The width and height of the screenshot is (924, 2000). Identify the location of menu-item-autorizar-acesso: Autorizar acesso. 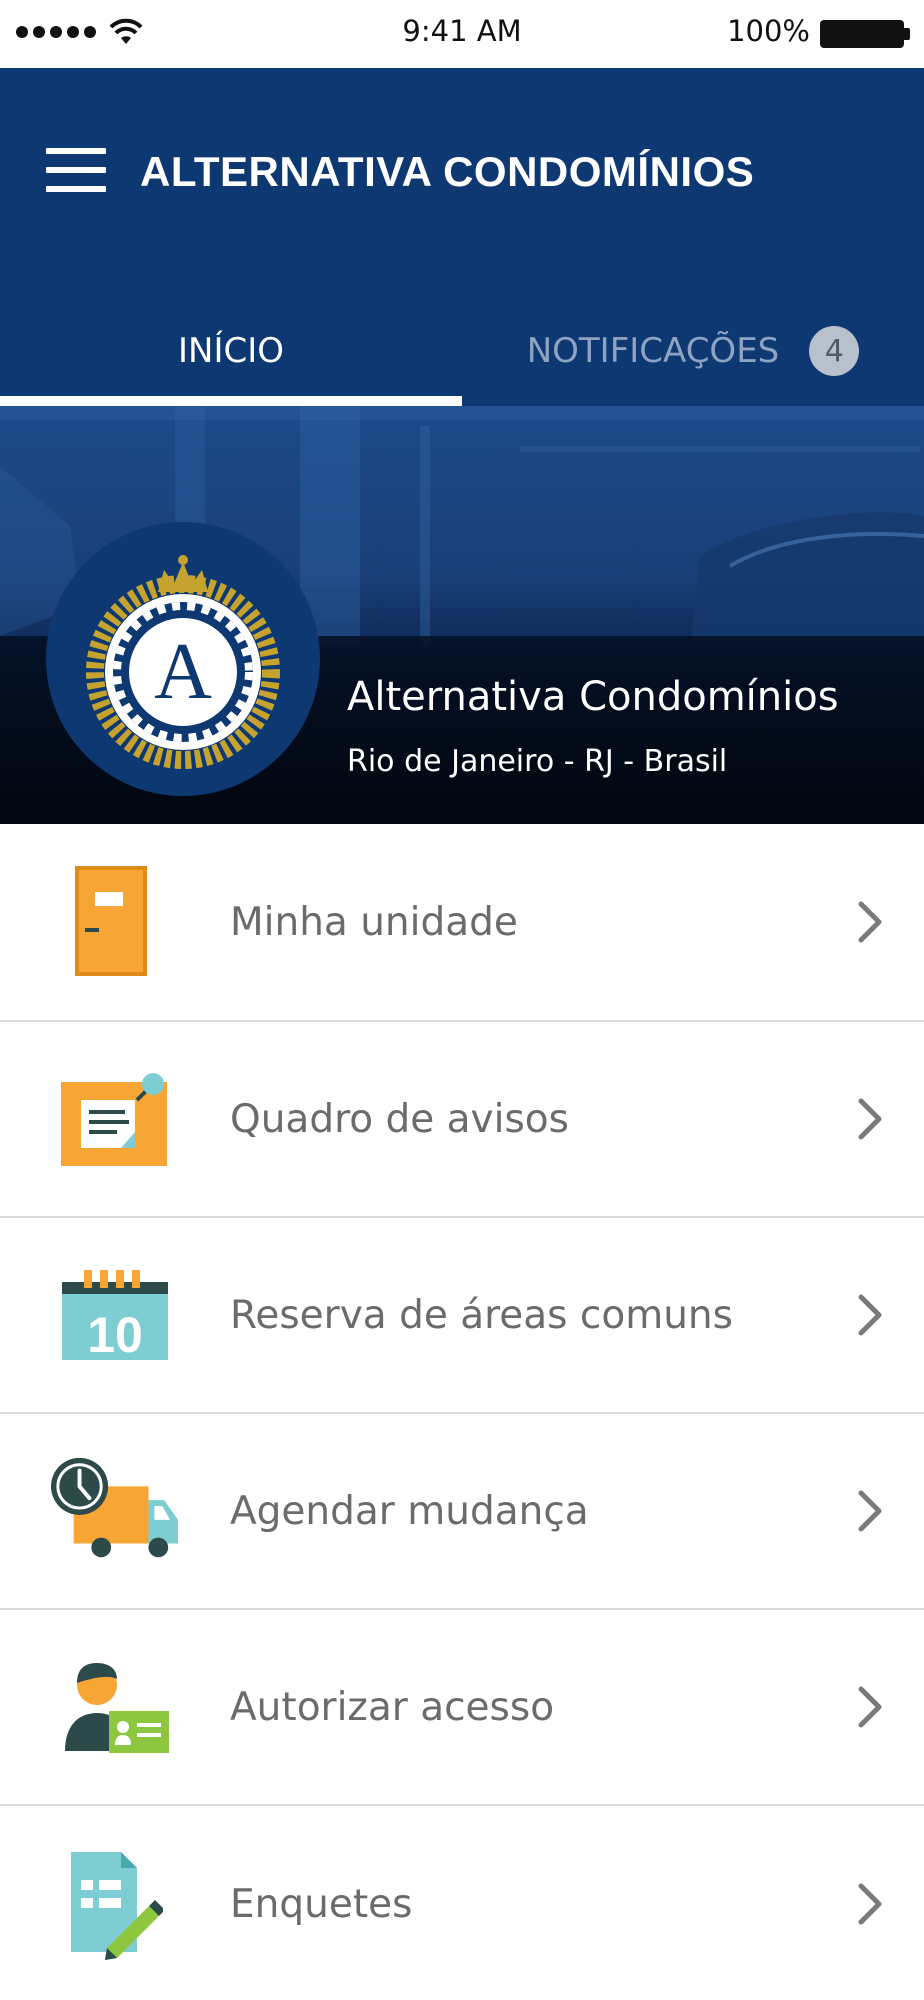
(462, 1708).